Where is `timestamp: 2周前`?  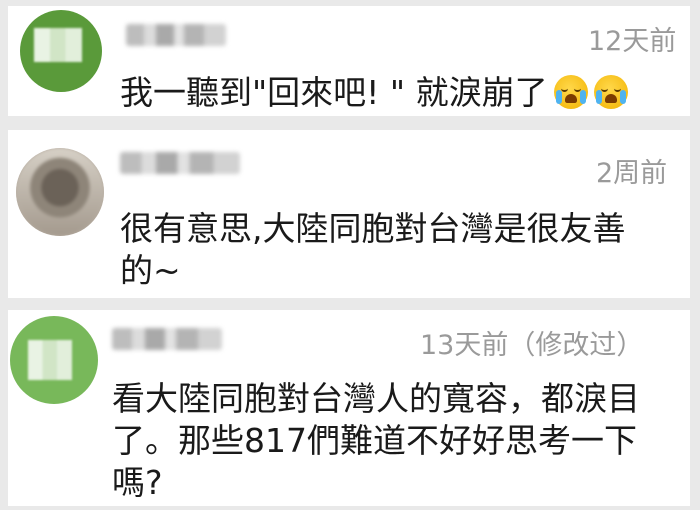 timestamp: 2周前 is located at coordinates (632, 173).